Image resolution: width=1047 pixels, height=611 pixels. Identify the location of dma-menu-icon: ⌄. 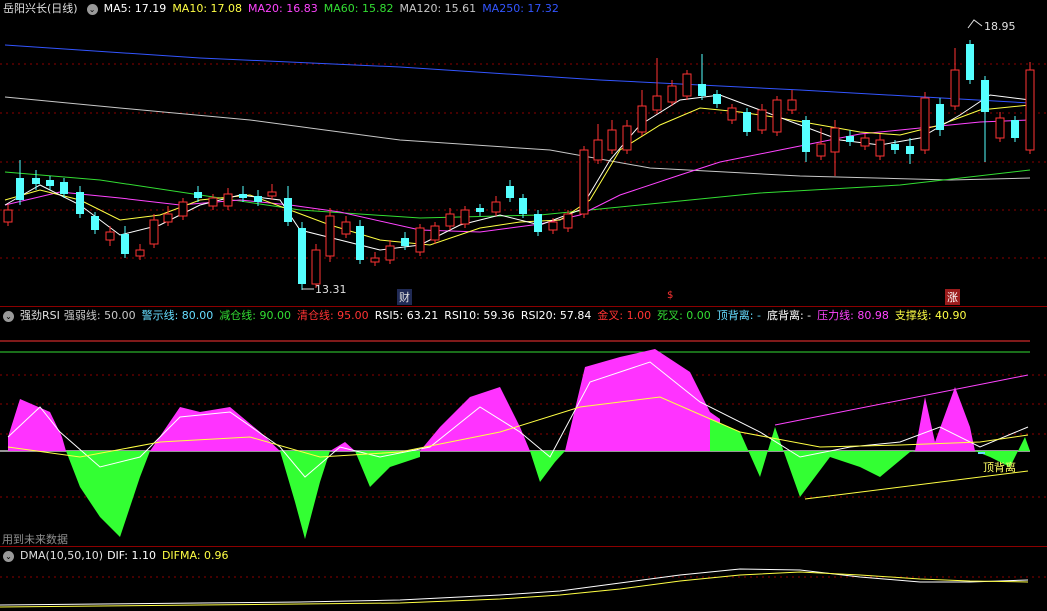
(8, 556).